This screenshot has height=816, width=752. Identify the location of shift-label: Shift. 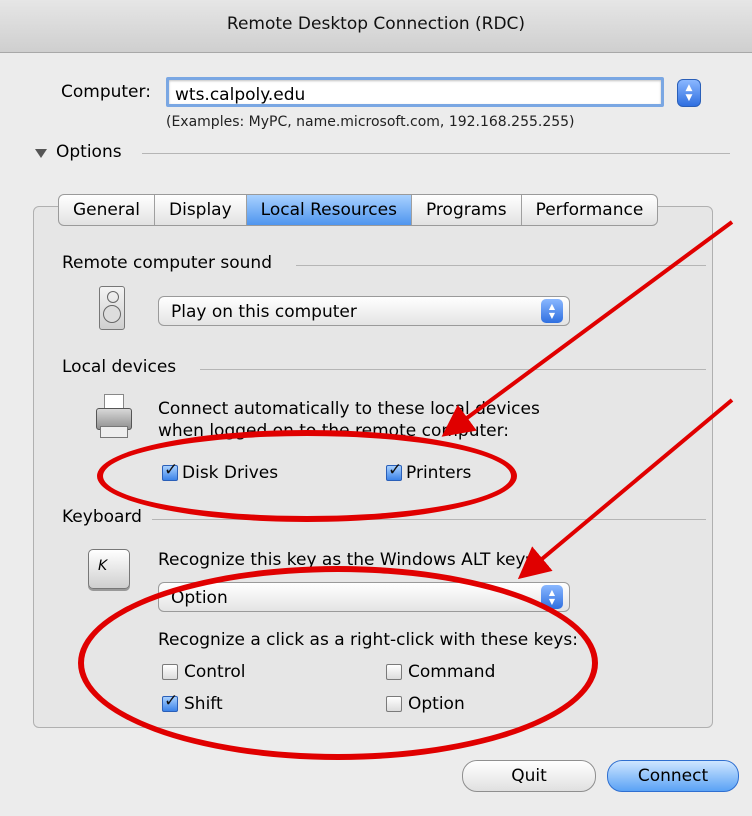
(203, 704).